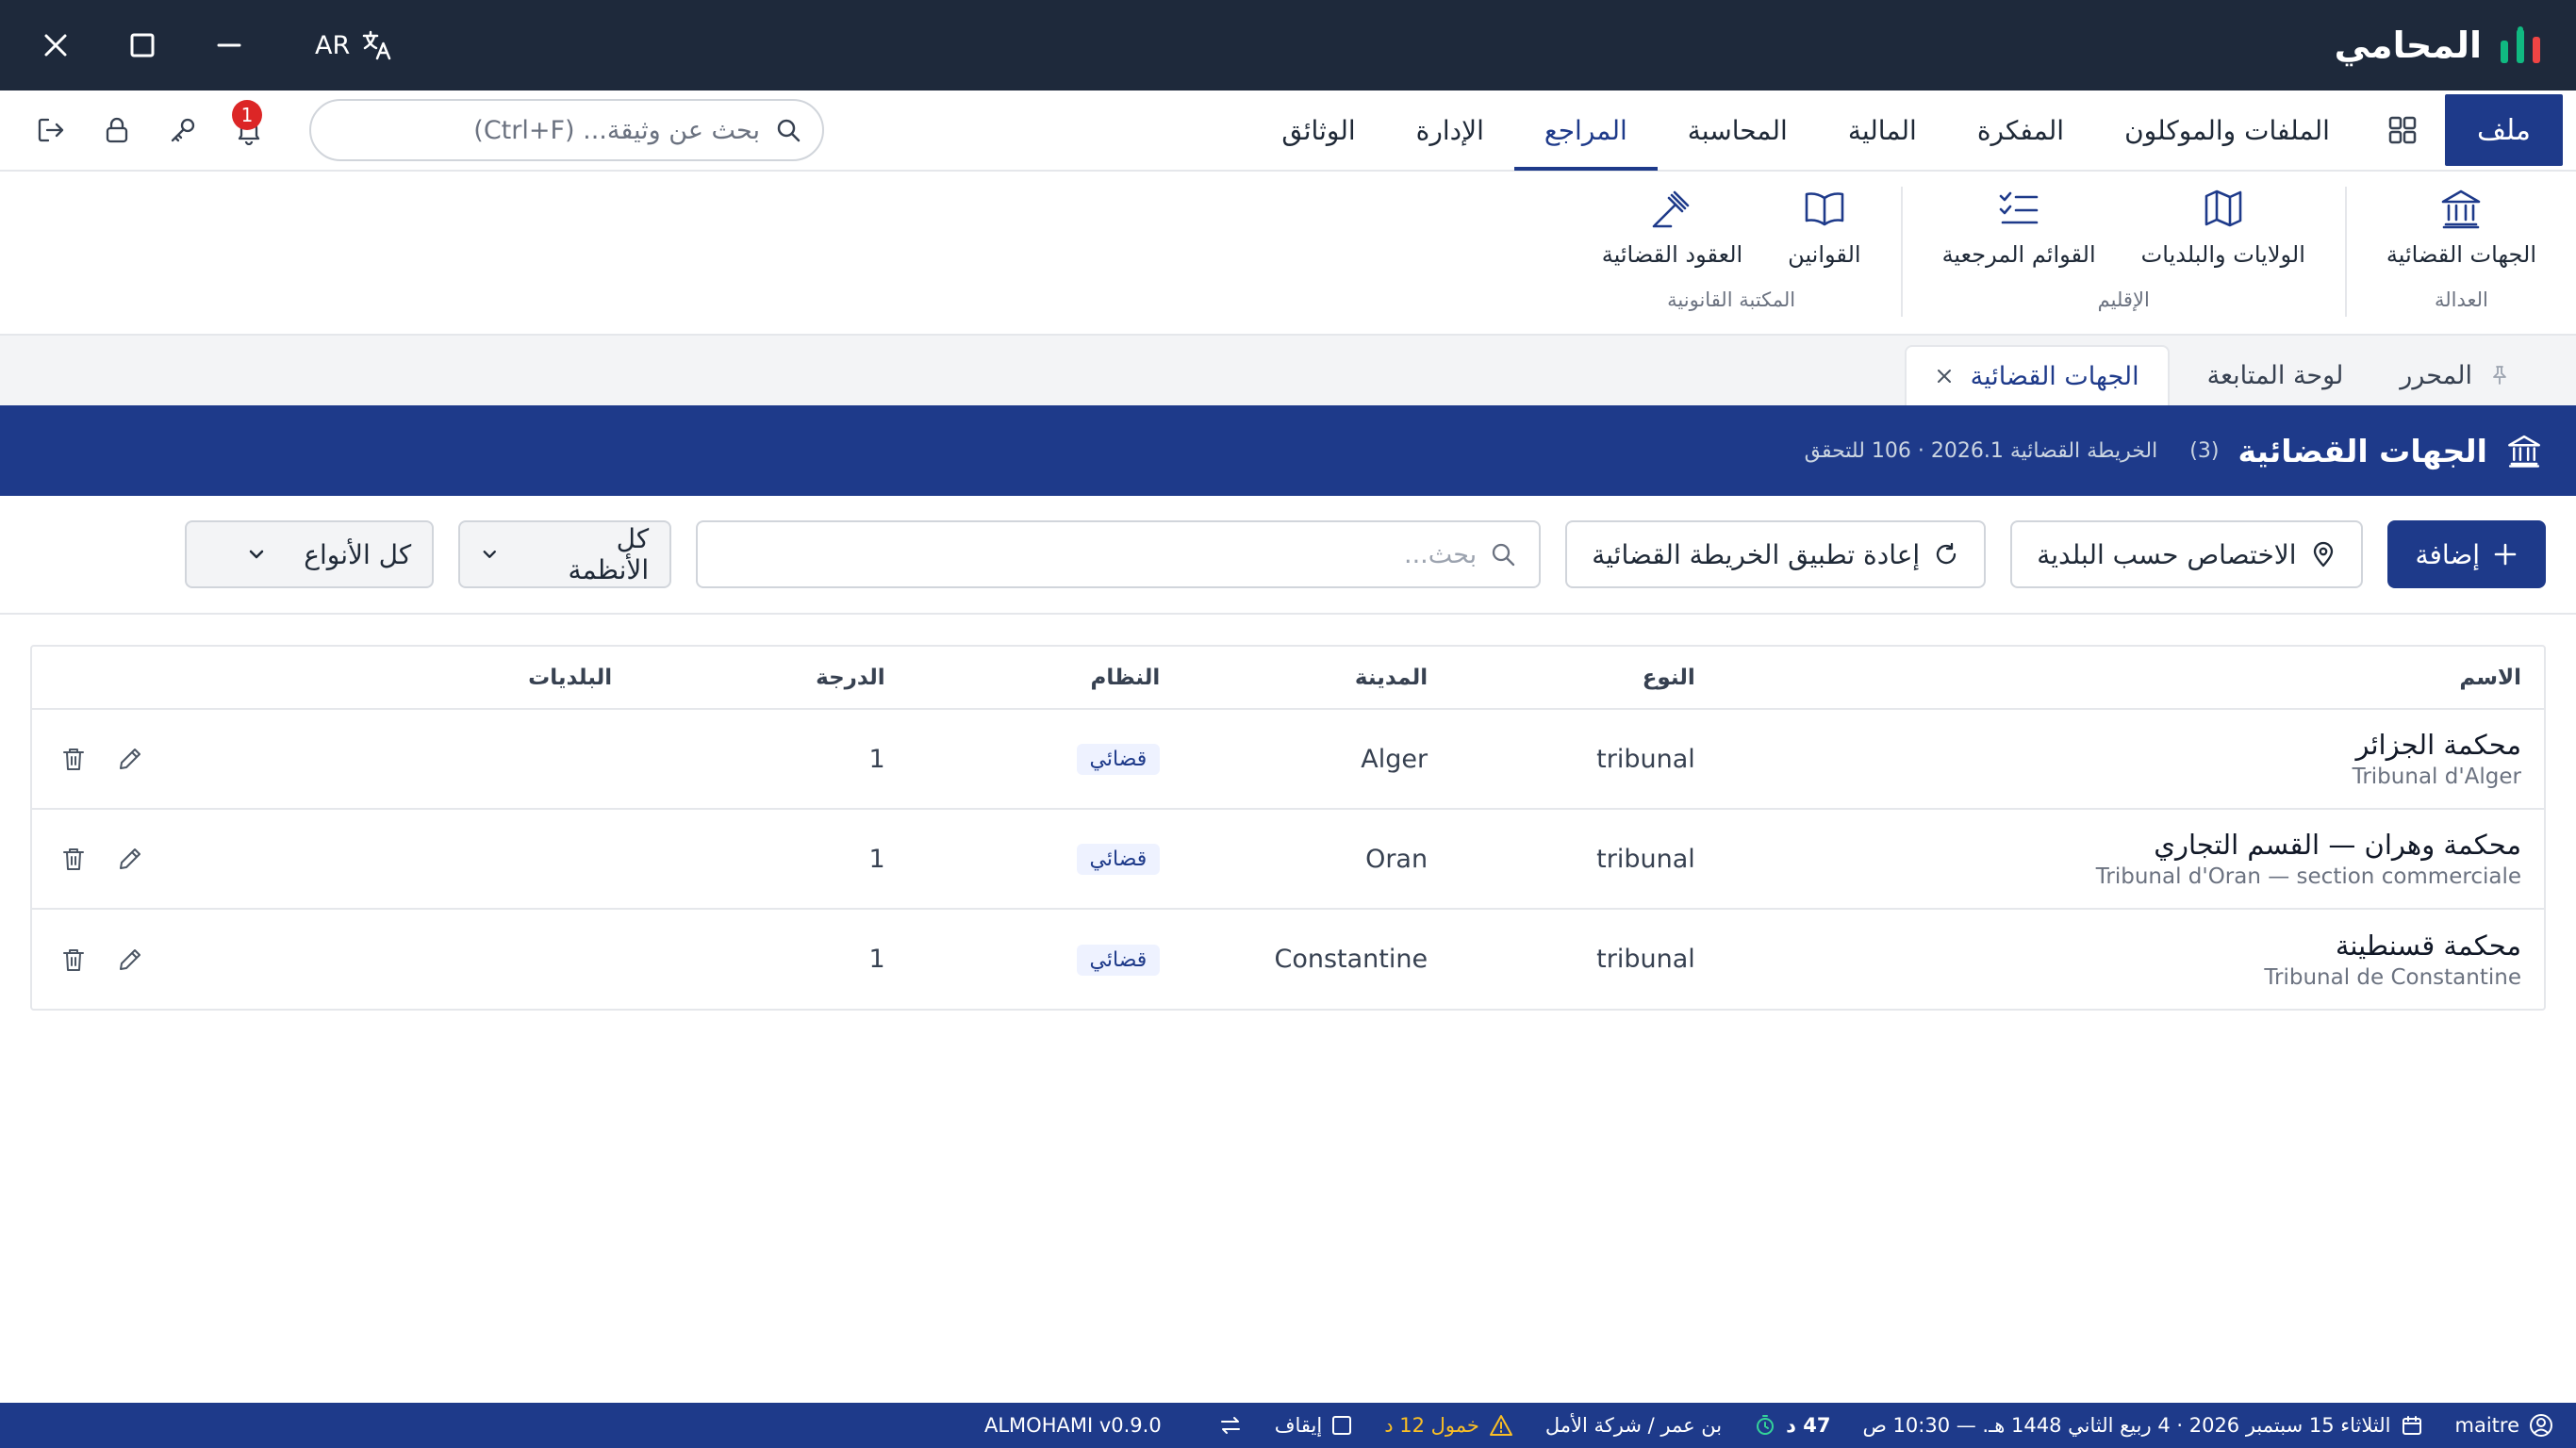  What do you see at coordinates (2223, 227) in the screenshot?
I see `ribbon-item-wilayas: الولايات والبلديات` at bounding box center [2223, 227].